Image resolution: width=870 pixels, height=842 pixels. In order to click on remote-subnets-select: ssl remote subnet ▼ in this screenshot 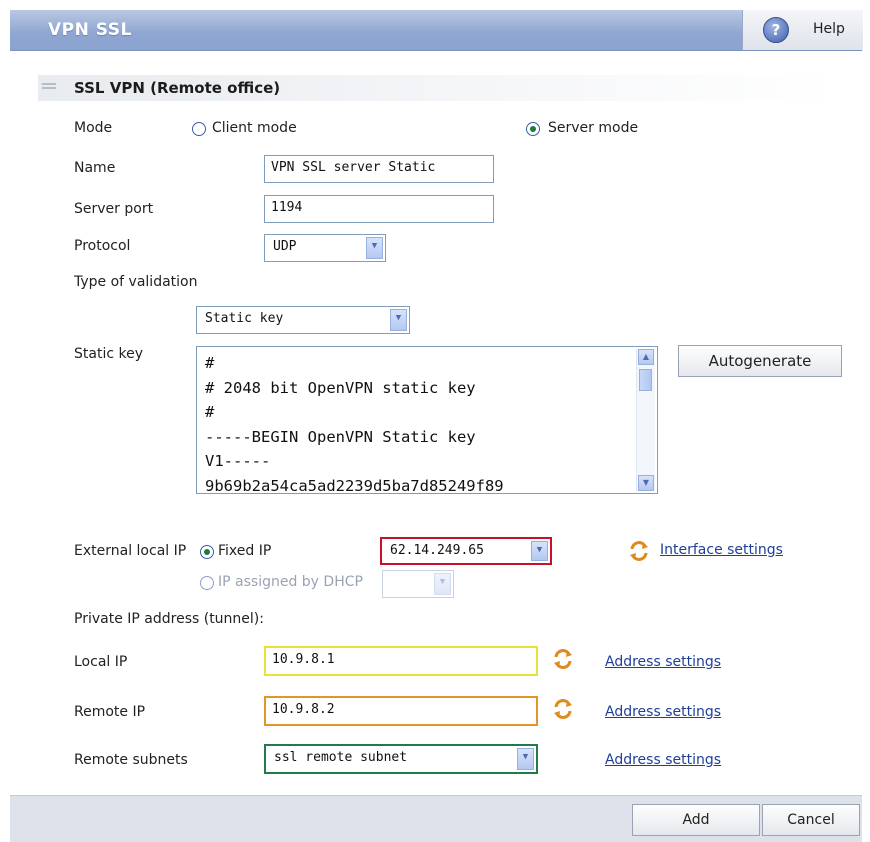, I will do `click(401, 759)`.